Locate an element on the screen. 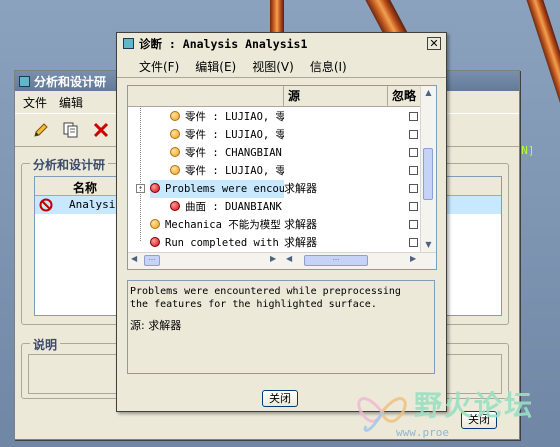 The width and height of the screenshot is (560, 447). horizontal-scrollbar: ◀ ··· ▶ ◀ ··· ▶ is located at coordinates (282, 260).